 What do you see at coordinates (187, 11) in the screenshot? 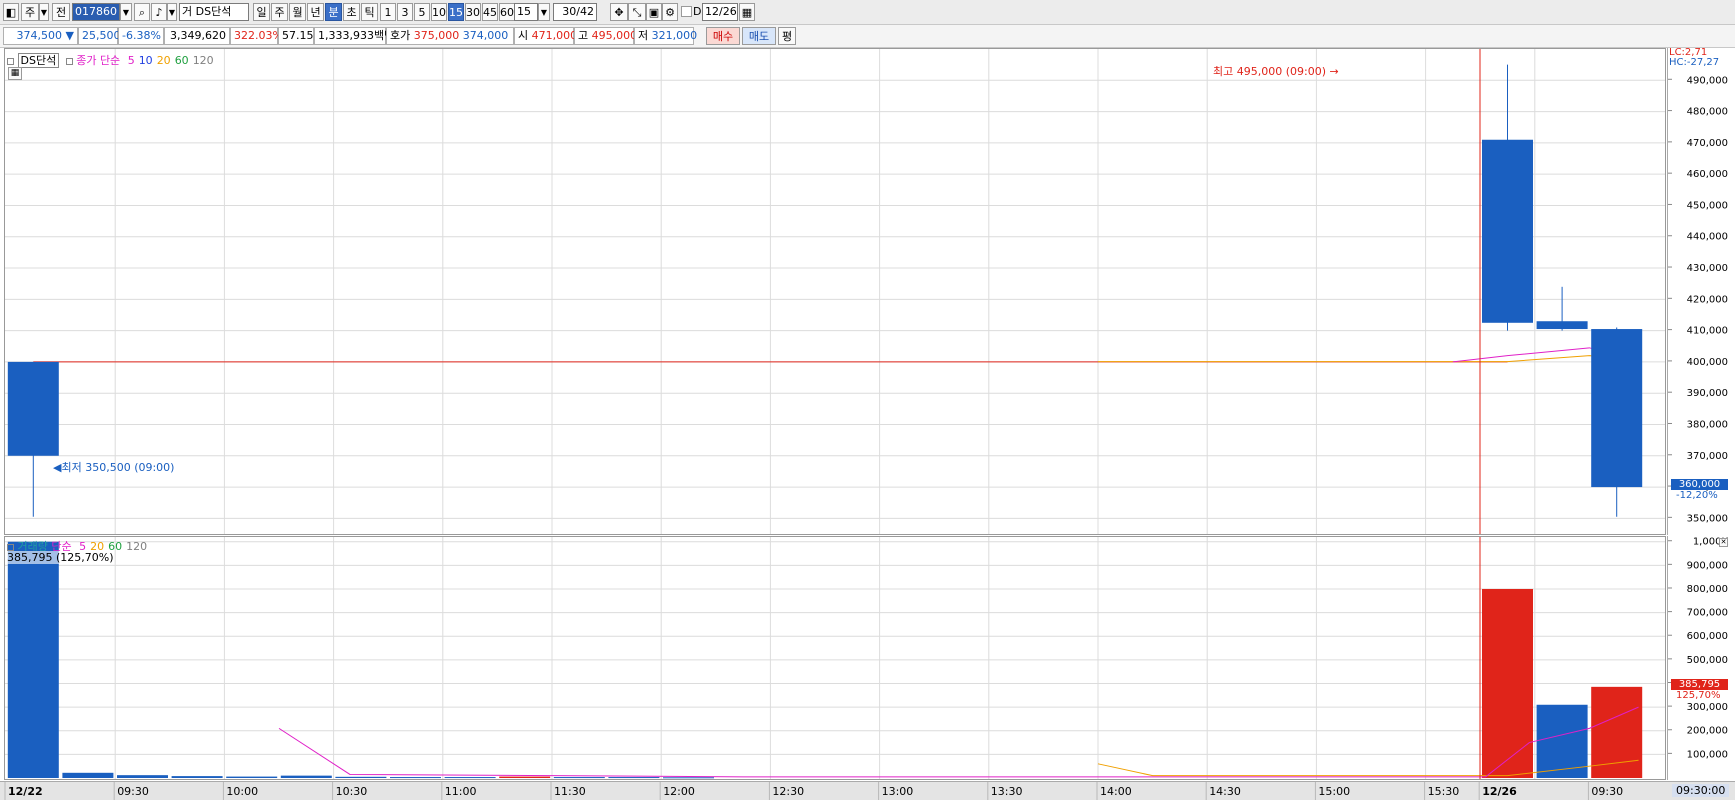
I see `geo-label: 거` at bounding box center [187, 11].